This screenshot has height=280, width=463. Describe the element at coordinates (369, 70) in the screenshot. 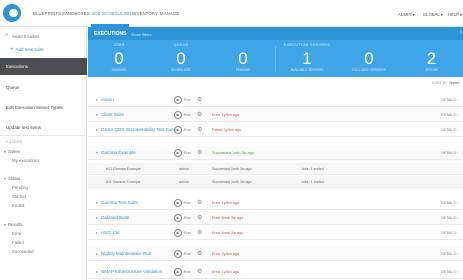

I see `stat-sublabel: EXCLUDED SERVERS` at that location.